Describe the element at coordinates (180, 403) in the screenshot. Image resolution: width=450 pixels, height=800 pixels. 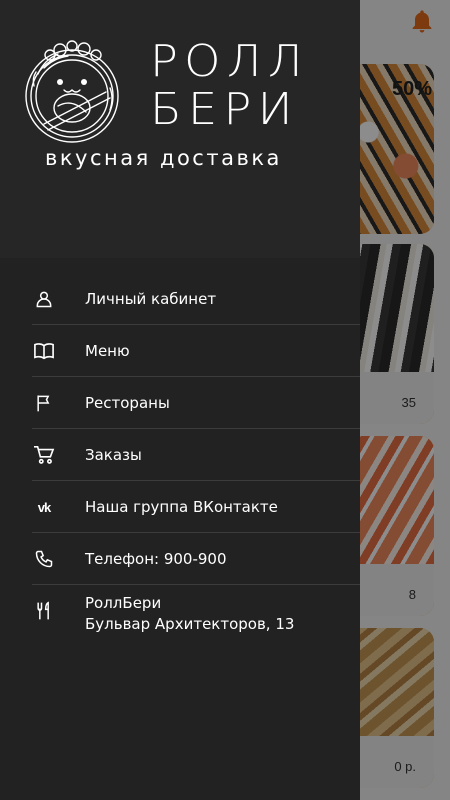
I see `menu-item-restaurants: Рестораны` at that location.